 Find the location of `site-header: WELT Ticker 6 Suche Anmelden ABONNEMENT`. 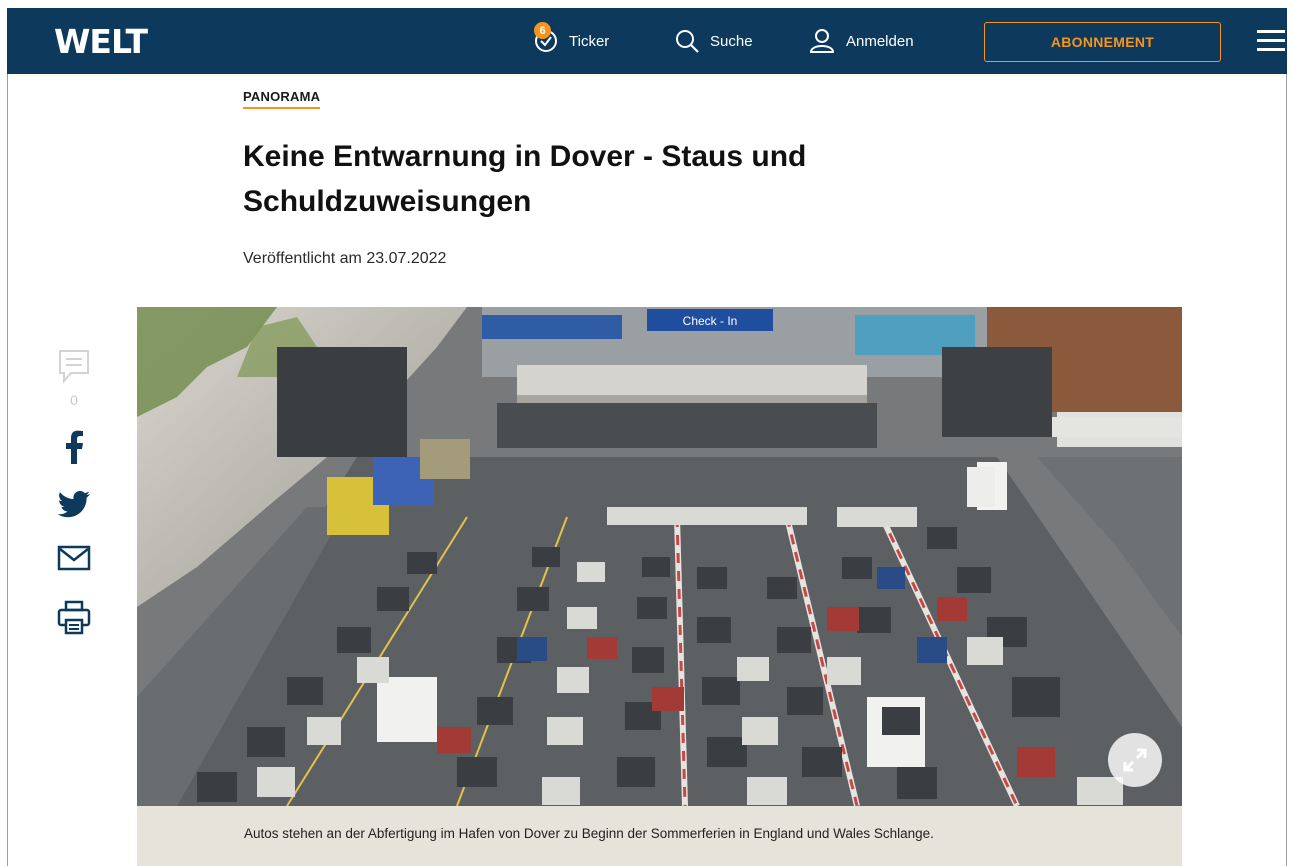

site-header: WELT Ticker 6 Suche Anmelden ABONNEMENT is located at coordinates (647, 41).